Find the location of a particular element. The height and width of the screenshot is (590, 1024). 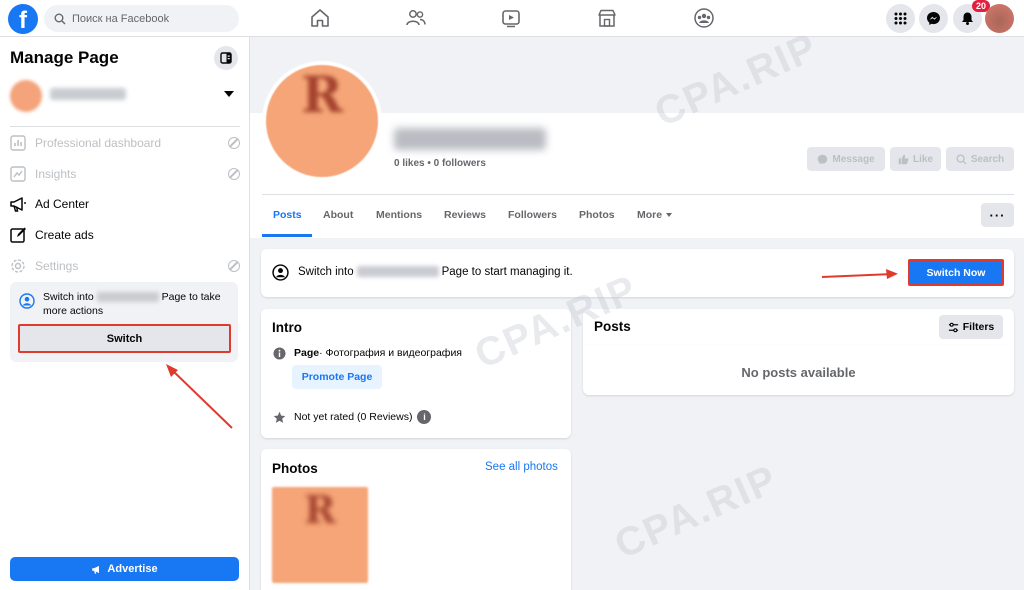

advertise-button-label: Advertise is located at coordinates (132, 569).